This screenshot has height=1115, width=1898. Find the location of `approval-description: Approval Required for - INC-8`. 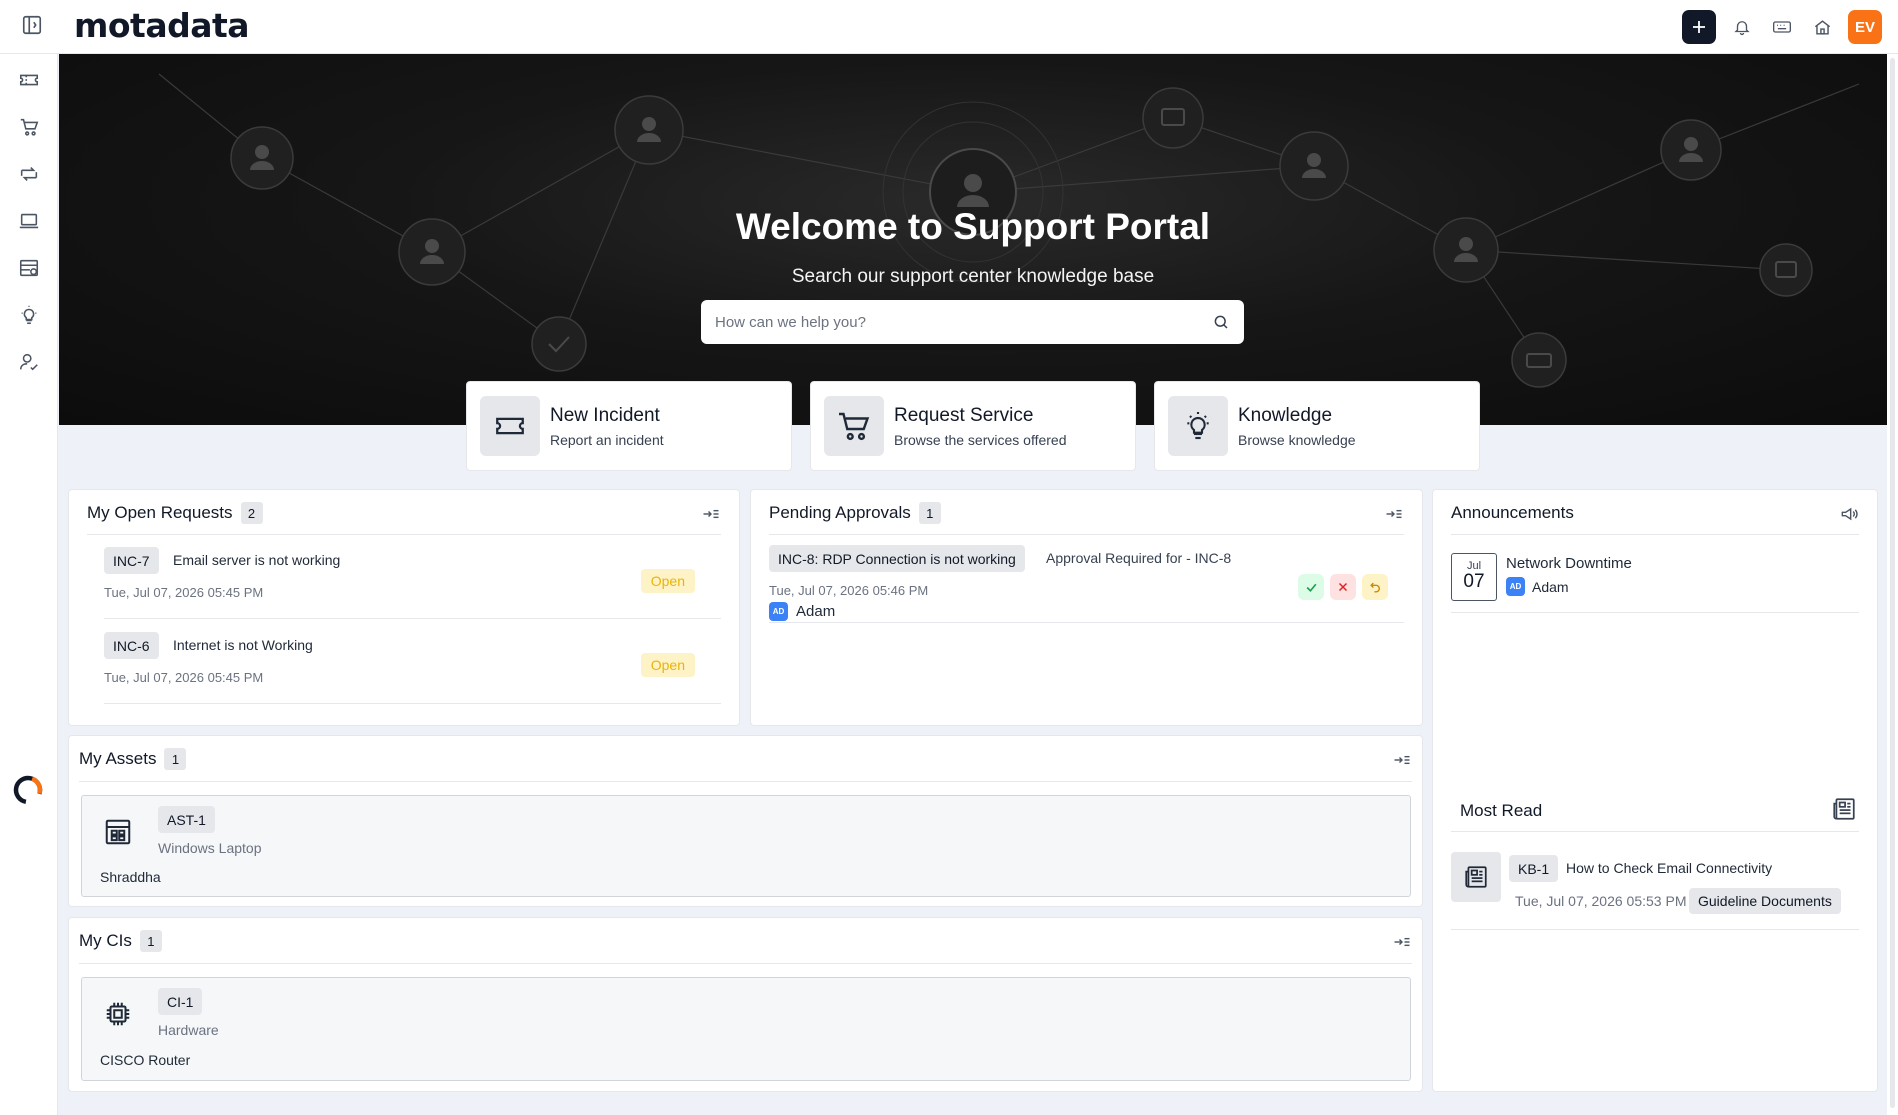

approval-description: Approval Required for - INC-8 is located at coordinates (1139, 558).